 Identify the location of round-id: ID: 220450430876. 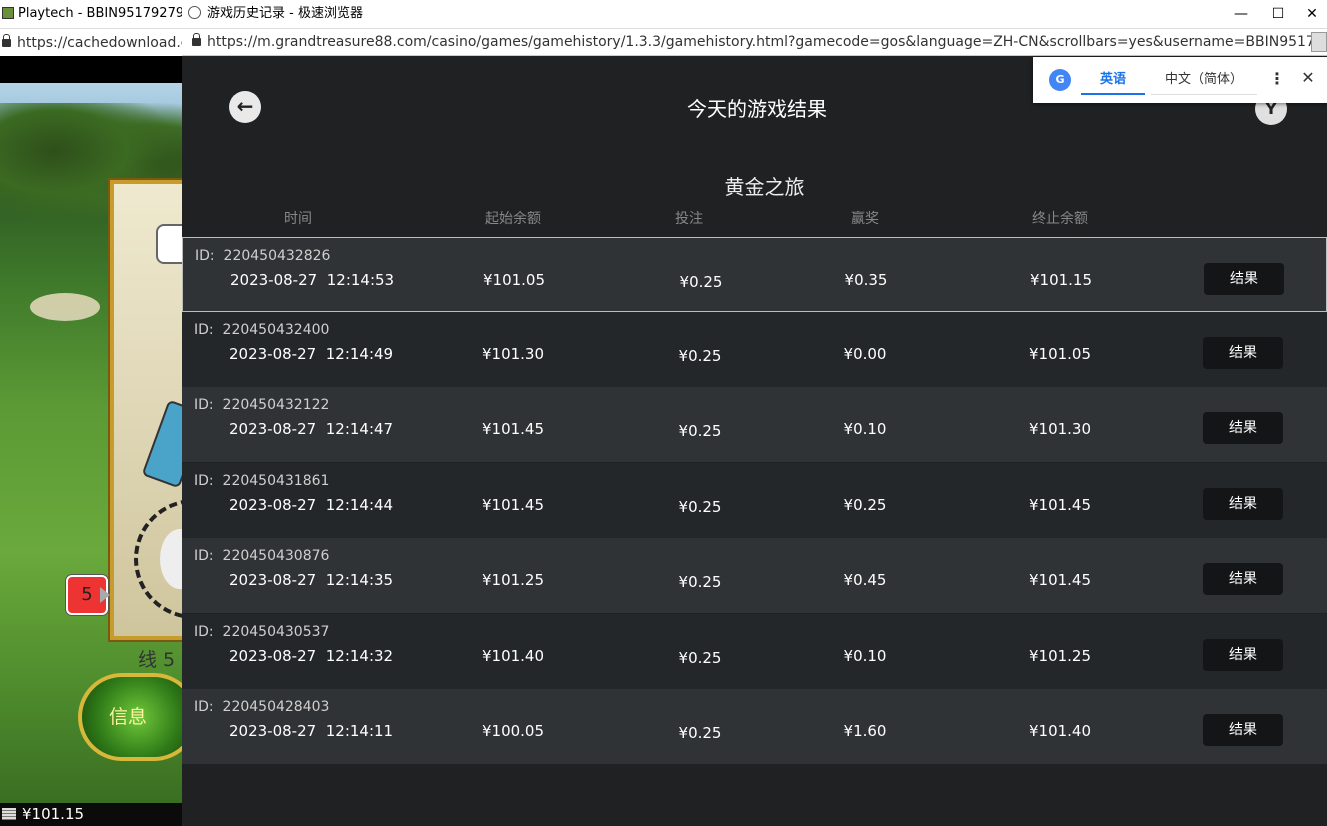
(262, 556).